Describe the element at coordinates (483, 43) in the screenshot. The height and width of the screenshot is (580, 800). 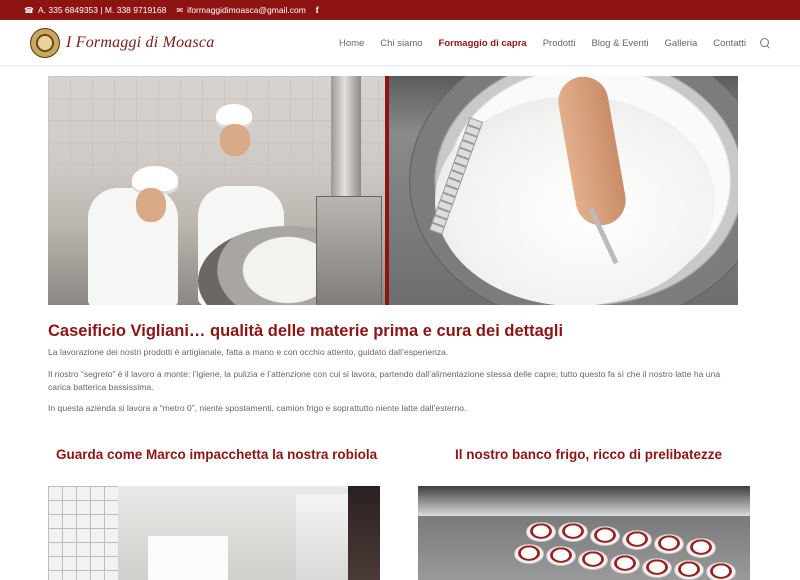
I see `nav-formaggio-di-capra: Formaggio di capra` at that location.